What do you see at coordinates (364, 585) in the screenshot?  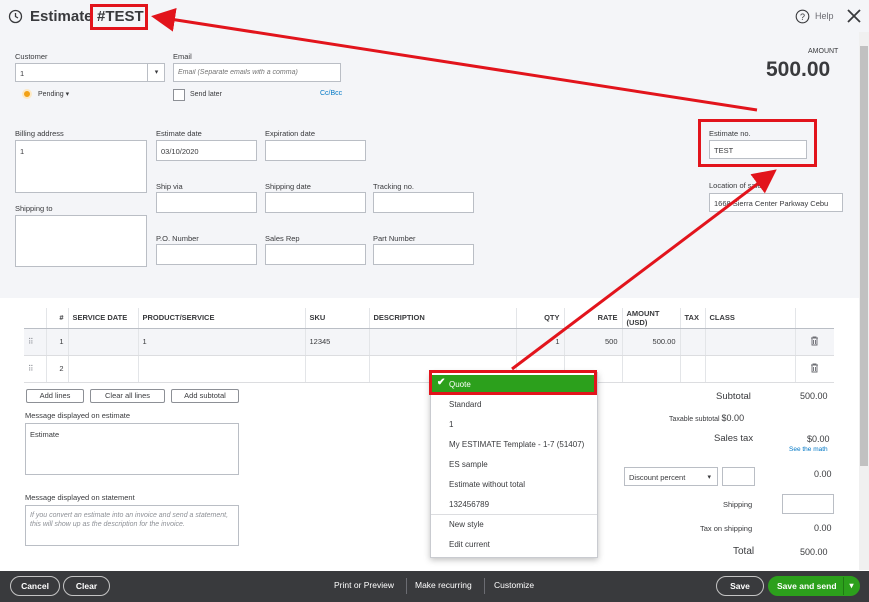 I see `print-preview-link: Print or Preview` at bounding box center [364, 585].